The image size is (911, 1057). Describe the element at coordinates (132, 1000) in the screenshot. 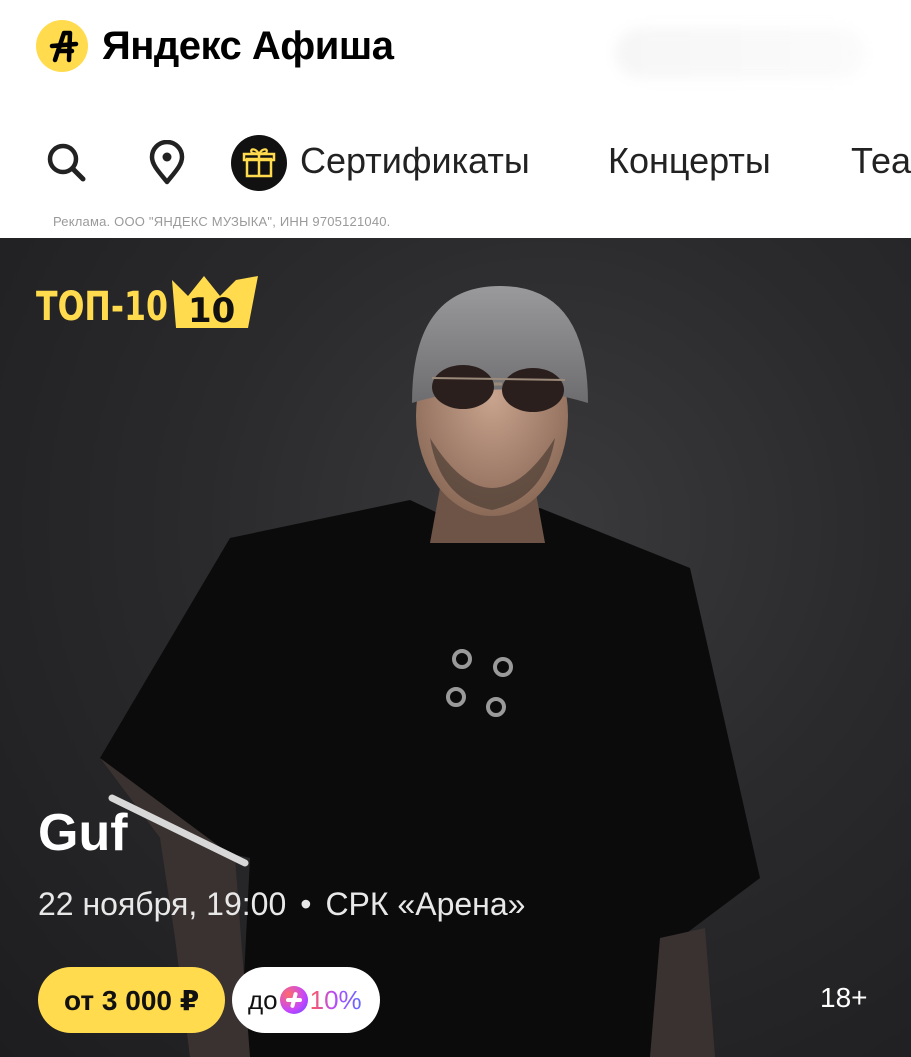

I see `price-button: от 3 000 ₽` at that location.